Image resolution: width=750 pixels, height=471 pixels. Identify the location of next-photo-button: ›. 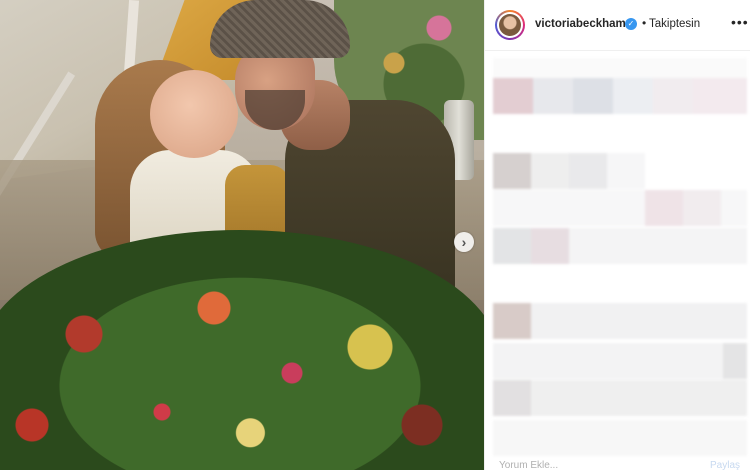
(464, 242).